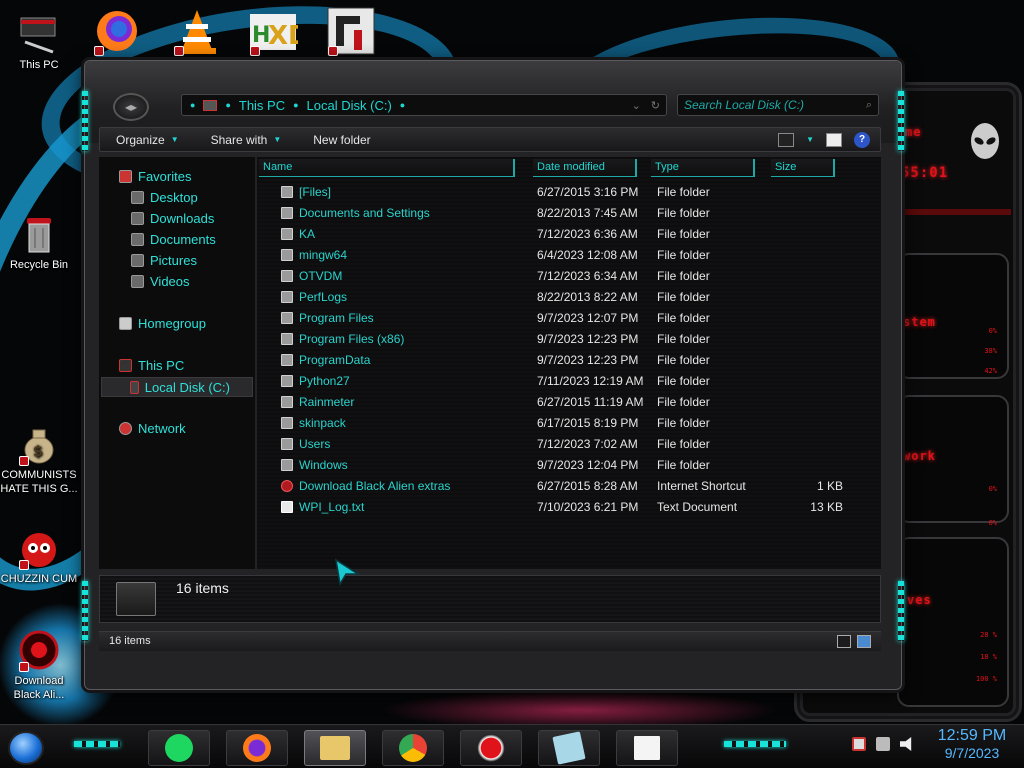 This screenshot has width=1024, height=768. I want to click on preview-pane-button, so click(834, 139).